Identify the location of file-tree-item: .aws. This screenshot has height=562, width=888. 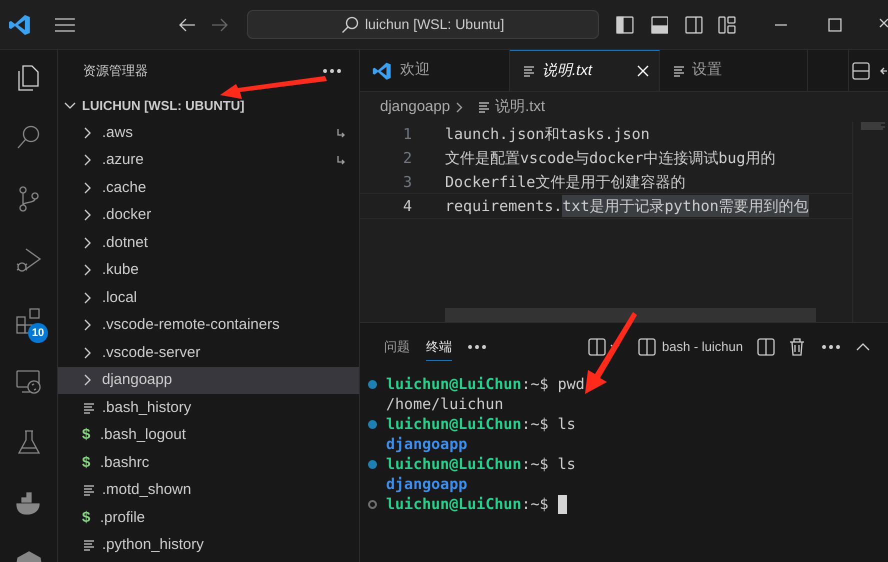
(208, 132).